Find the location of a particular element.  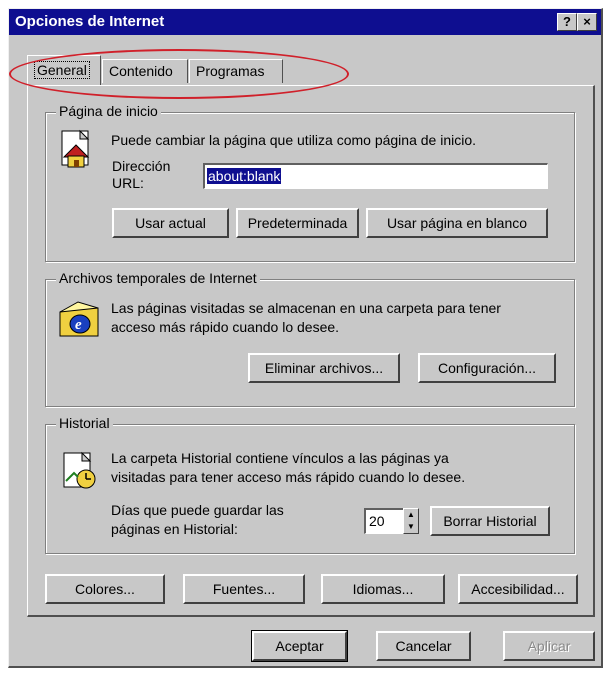

tab-programas: Programas is located at coordinates (236, 71).